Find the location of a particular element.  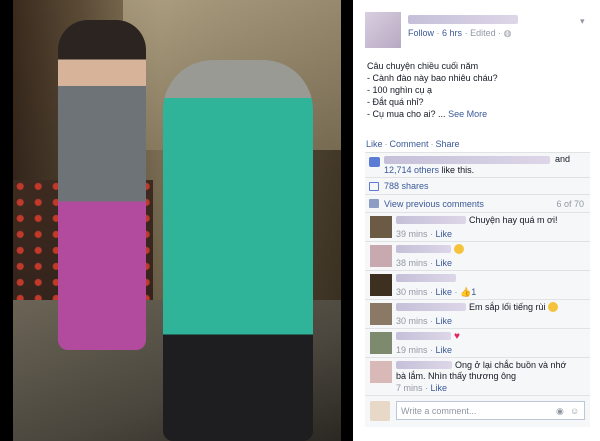

likes-and: and is located at coordinates (563, 159).